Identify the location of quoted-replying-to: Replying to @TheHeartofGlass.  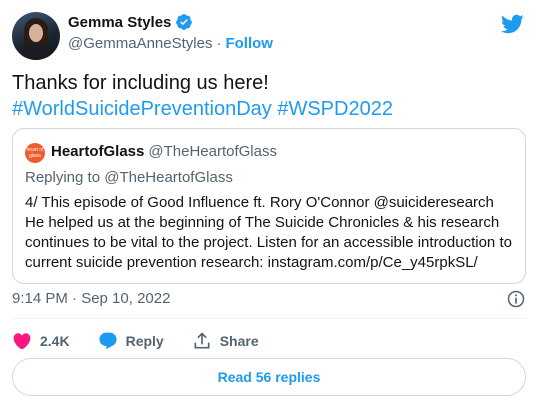
(129, 177).